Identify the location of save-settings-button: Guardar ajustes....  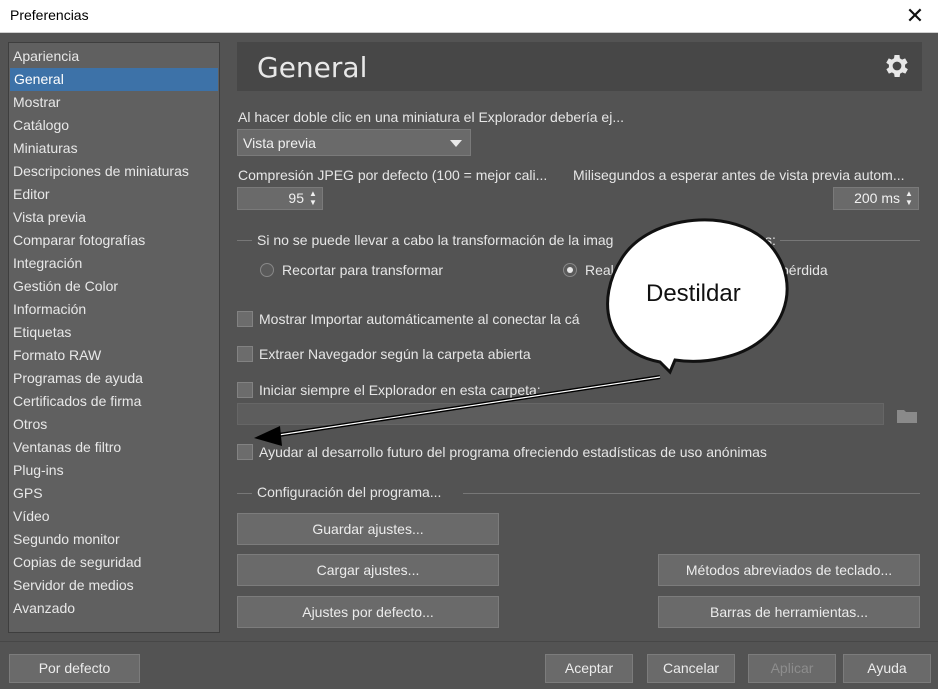
(368, 529).